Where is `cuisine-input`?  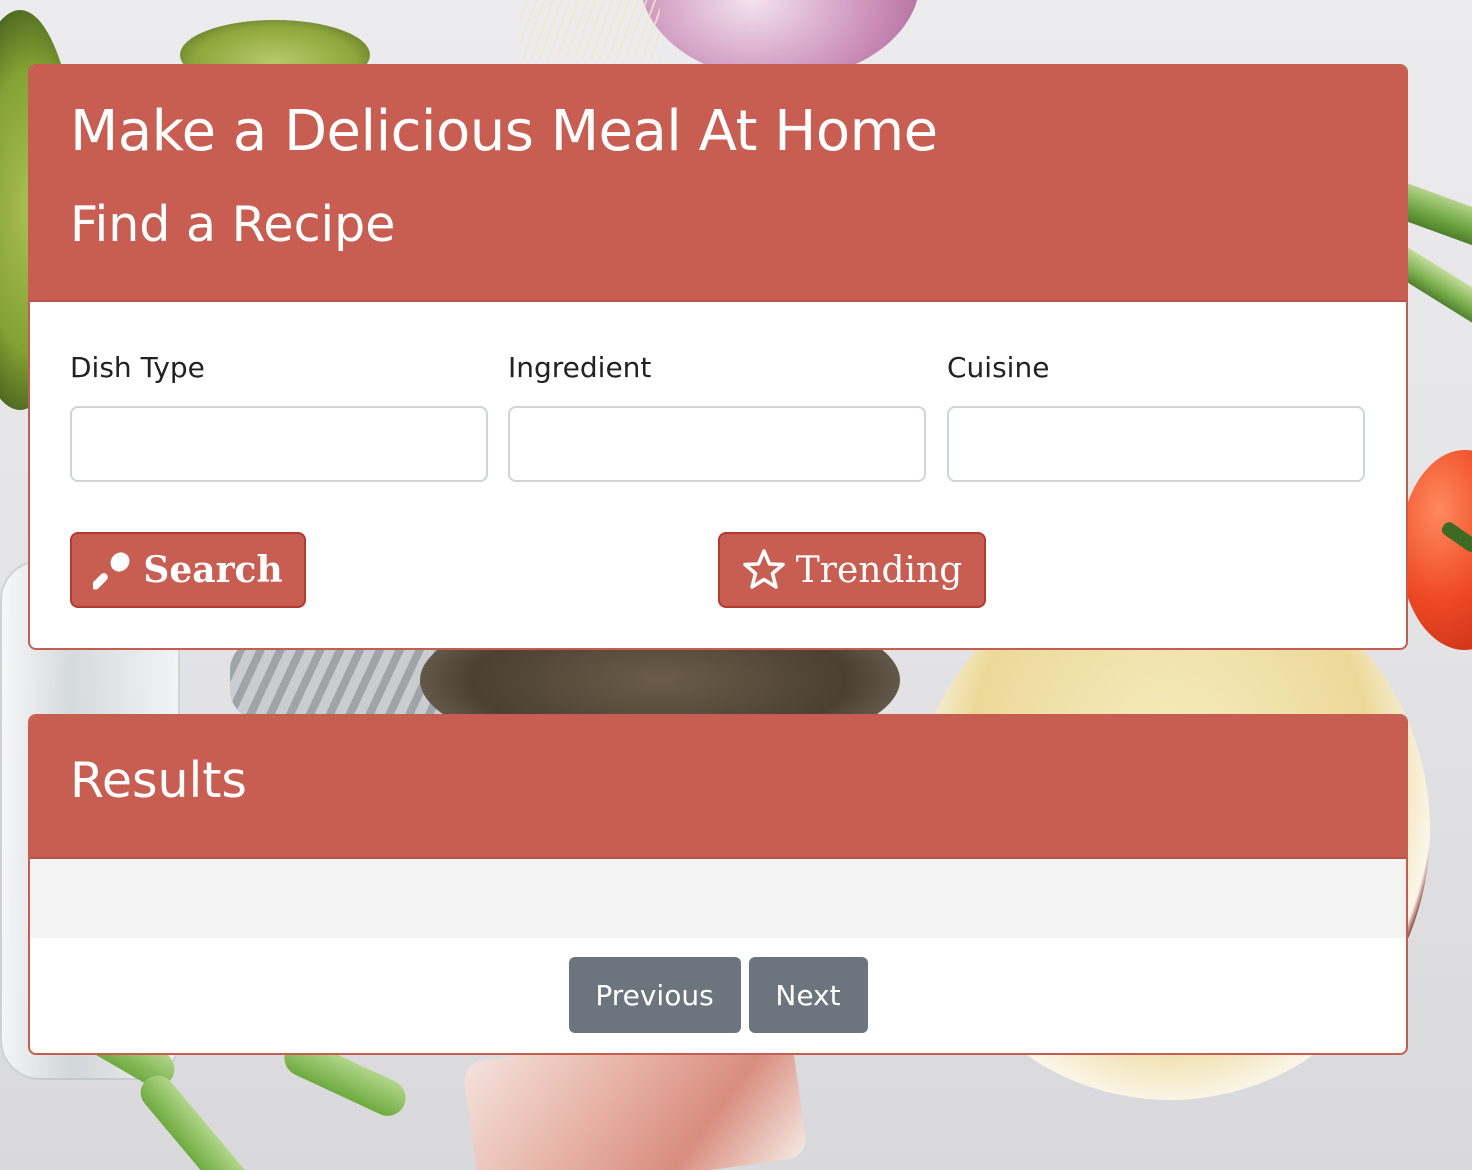
cuisine-input is located at coordinates (1156, 444).